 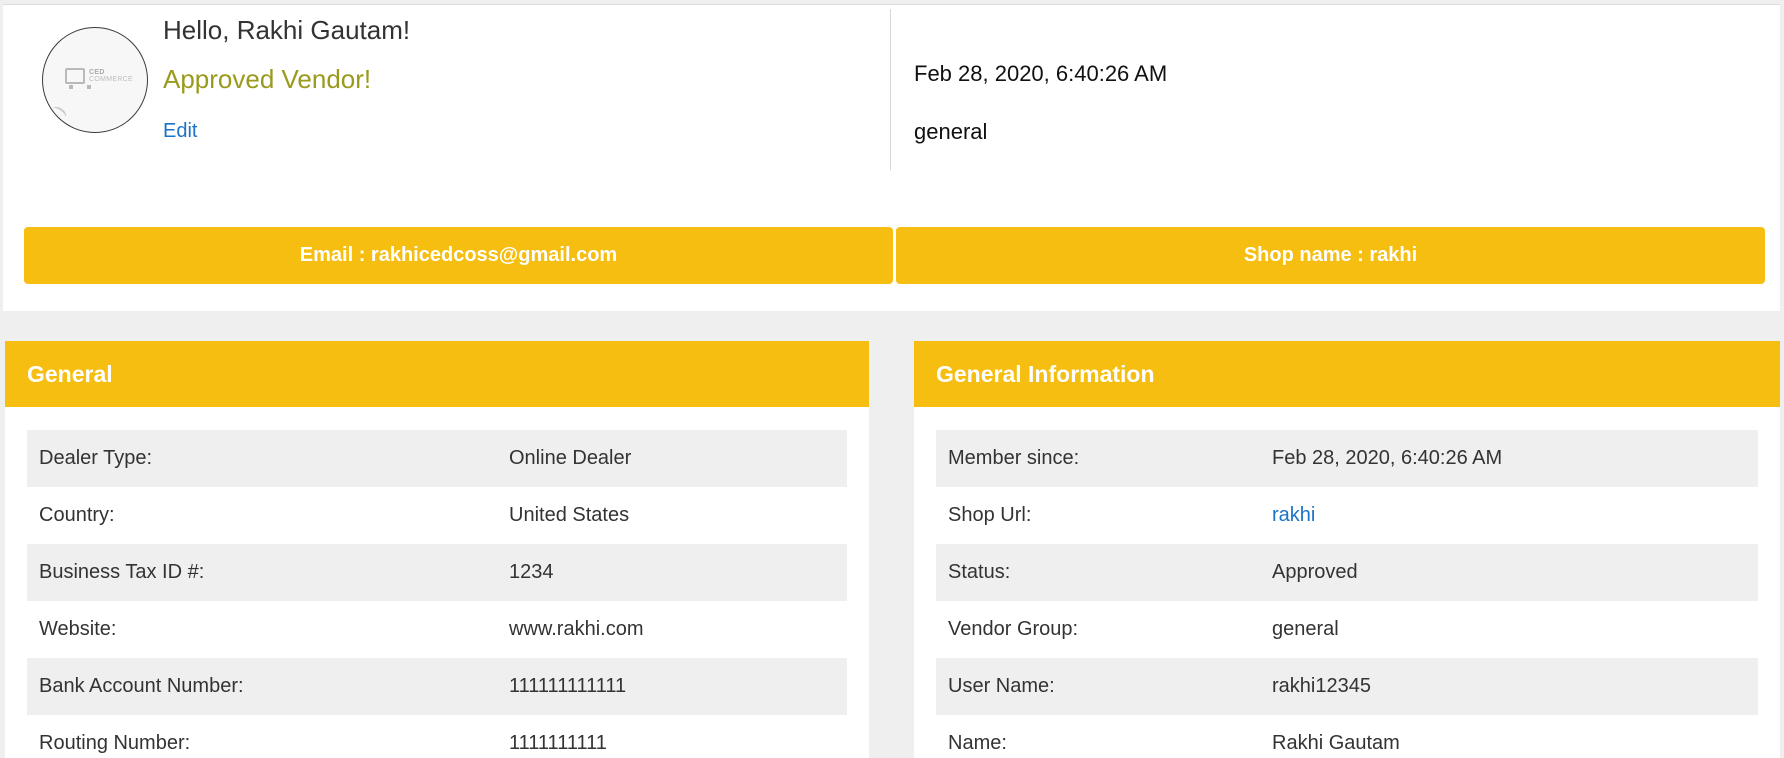 I want to click on row-label: Name:, so click(x=977, y=743).